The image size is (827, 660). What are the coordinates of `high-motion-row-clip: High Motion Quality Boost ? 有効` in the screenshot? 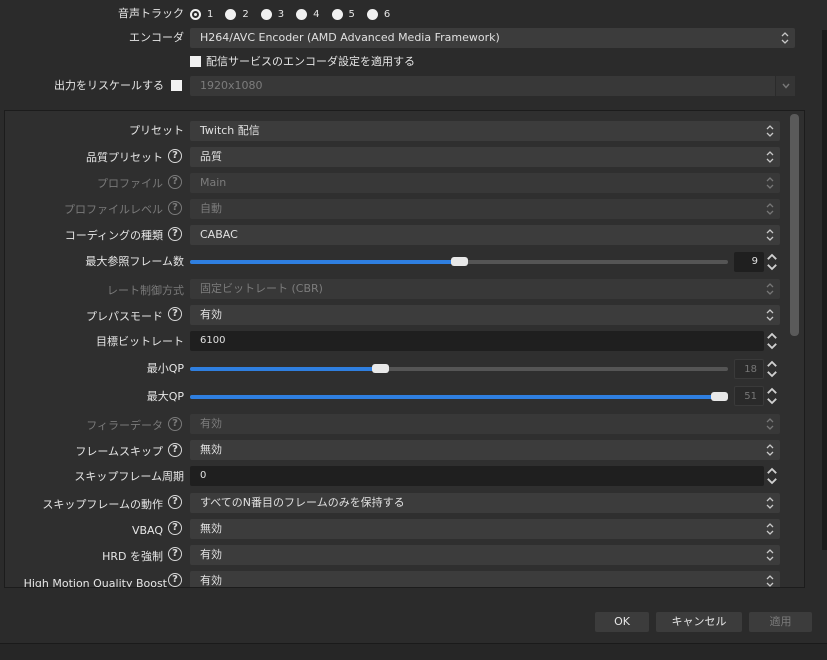 It's located at (405, 576).